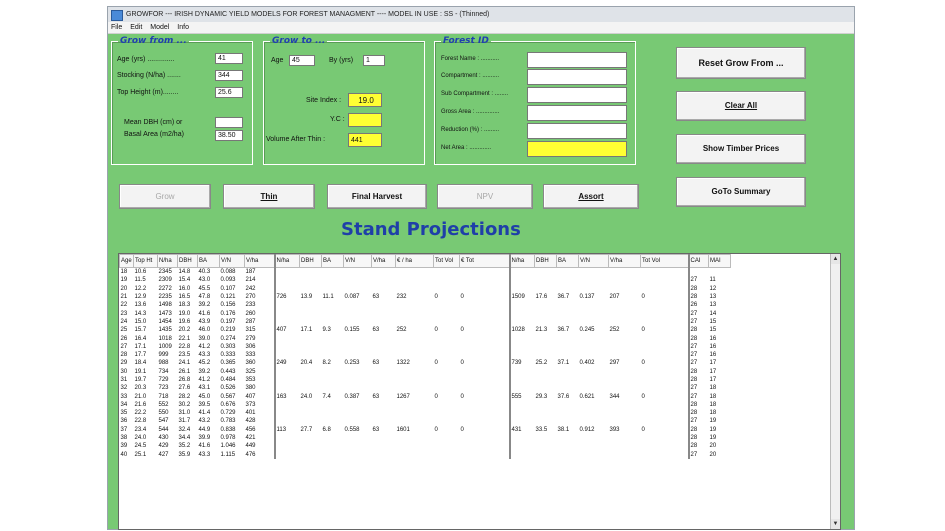  I want to click on table-cell: 999, so click(163, 355).